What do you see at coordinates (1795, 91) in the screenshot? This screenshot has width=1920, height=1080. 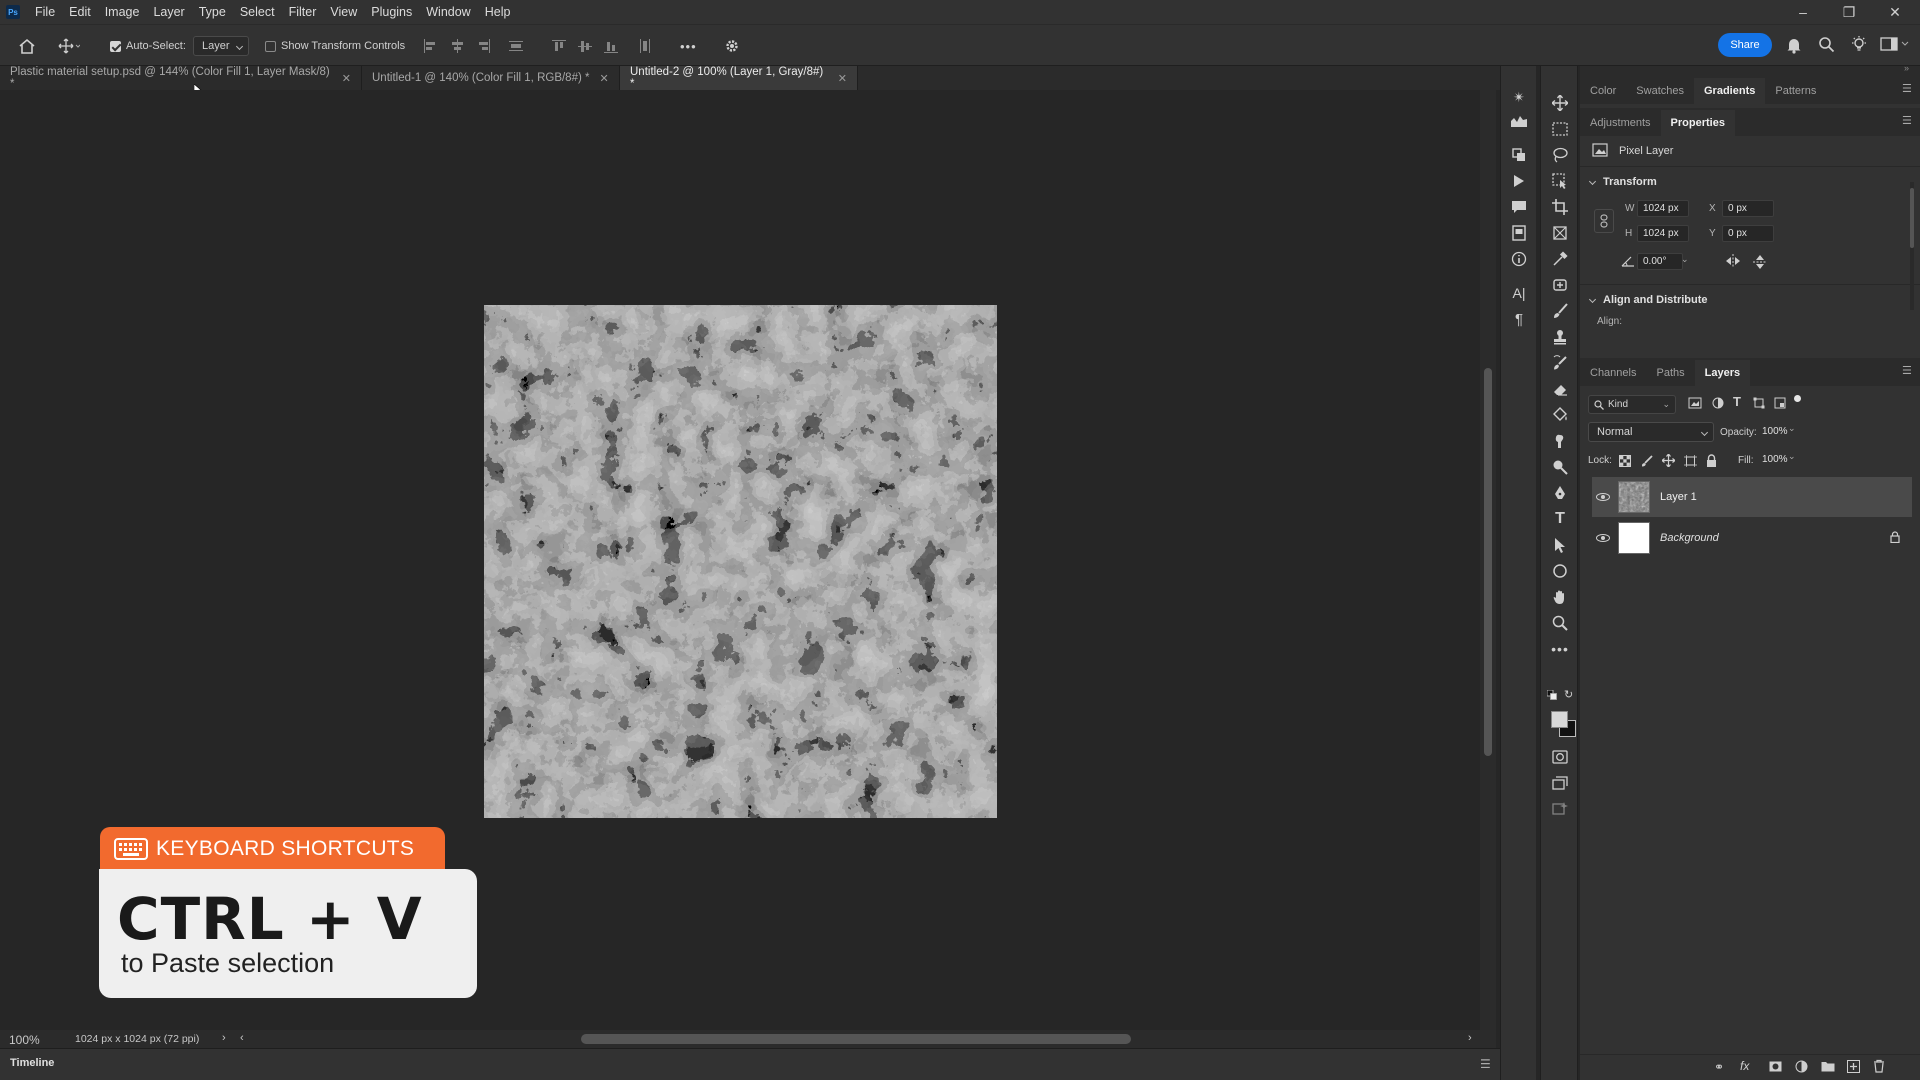 I see `tab-patterns: Patterns` at bounding box center [1795, 91].